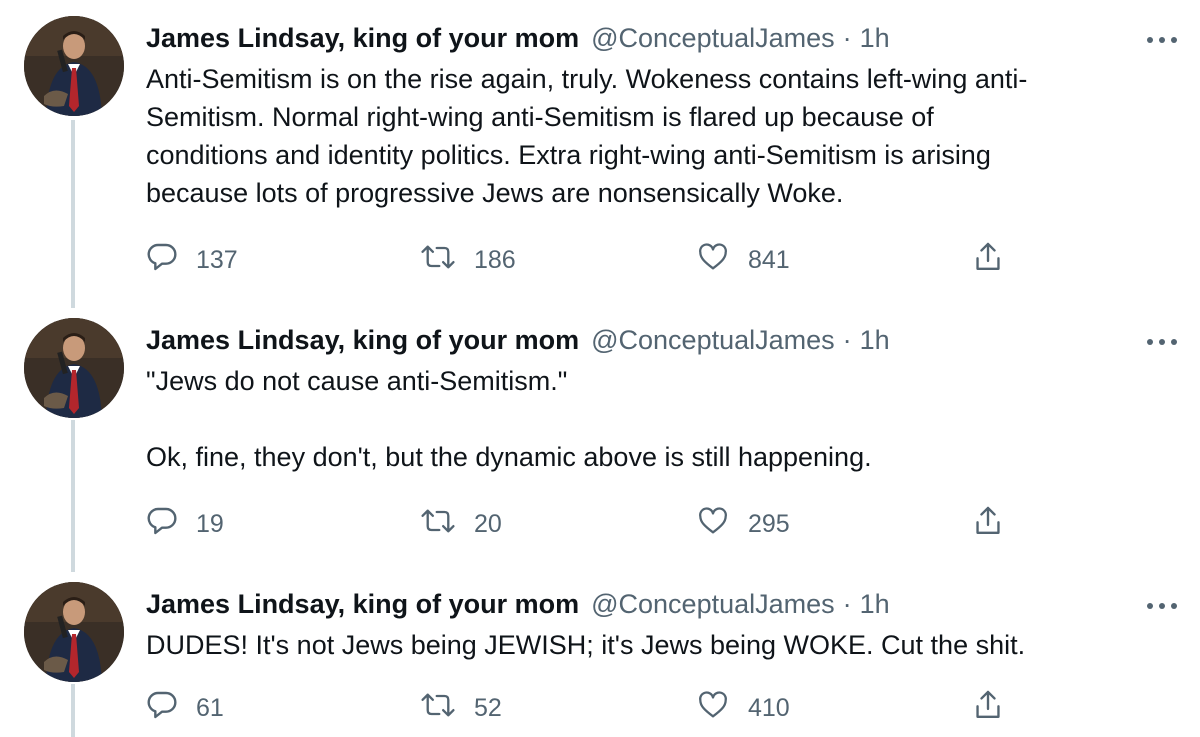 This screenshot has height=737, width=1200. What do you see at coordinates (586, 260) in the screenshot?
I see `tweet-actions: 137 186 841` at bounding box center [586, 260].